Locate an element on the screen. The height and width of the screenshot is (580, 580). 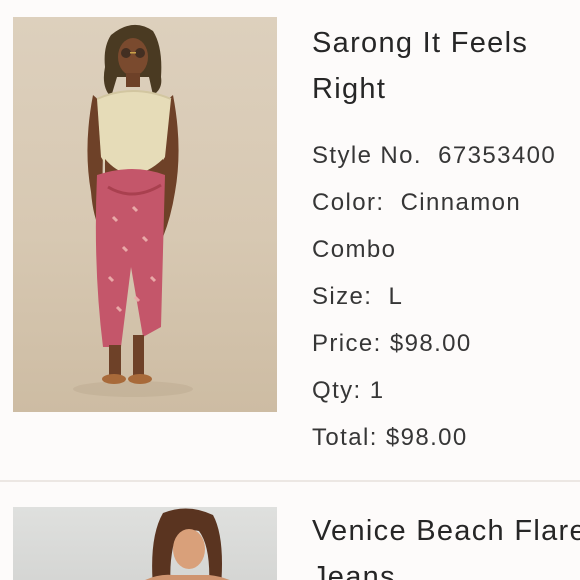
price-row: Price: $98.00 is located at coordinates (434, 343).